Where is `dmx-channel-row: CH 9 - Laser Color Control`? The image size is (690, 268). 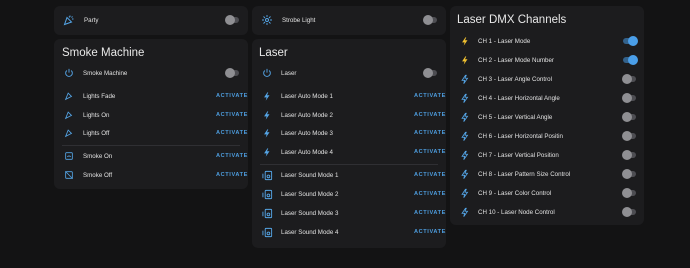 dmx-channel-row: CH 9 - Laser Color Control is located at coordinates (547, 193).